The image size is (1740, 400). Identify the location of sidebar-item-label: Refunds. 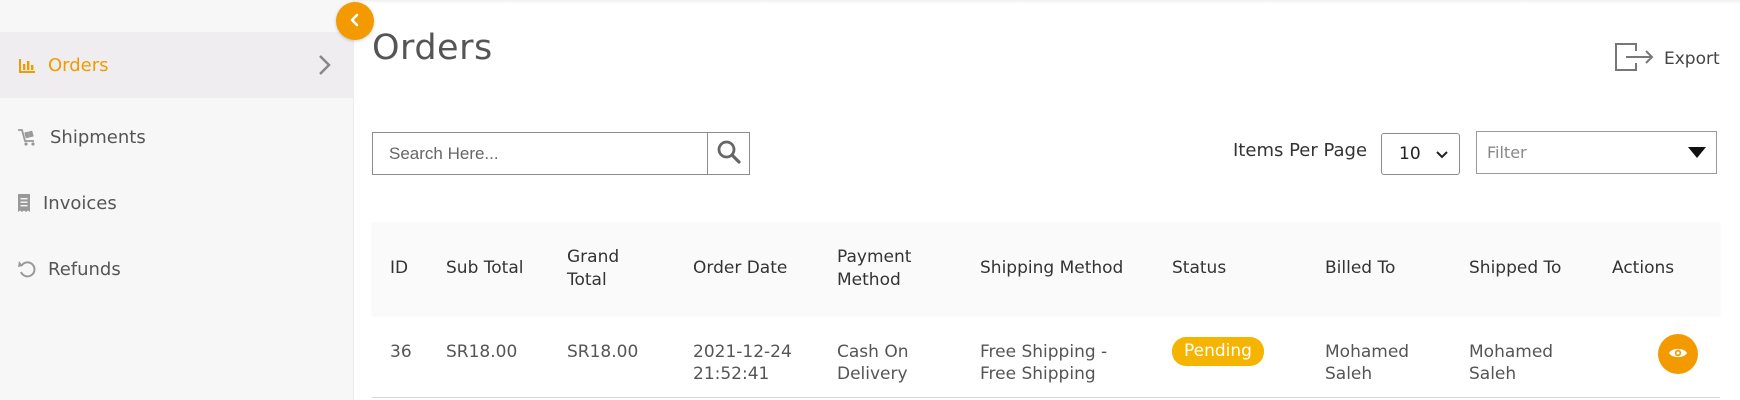
(84, 269).